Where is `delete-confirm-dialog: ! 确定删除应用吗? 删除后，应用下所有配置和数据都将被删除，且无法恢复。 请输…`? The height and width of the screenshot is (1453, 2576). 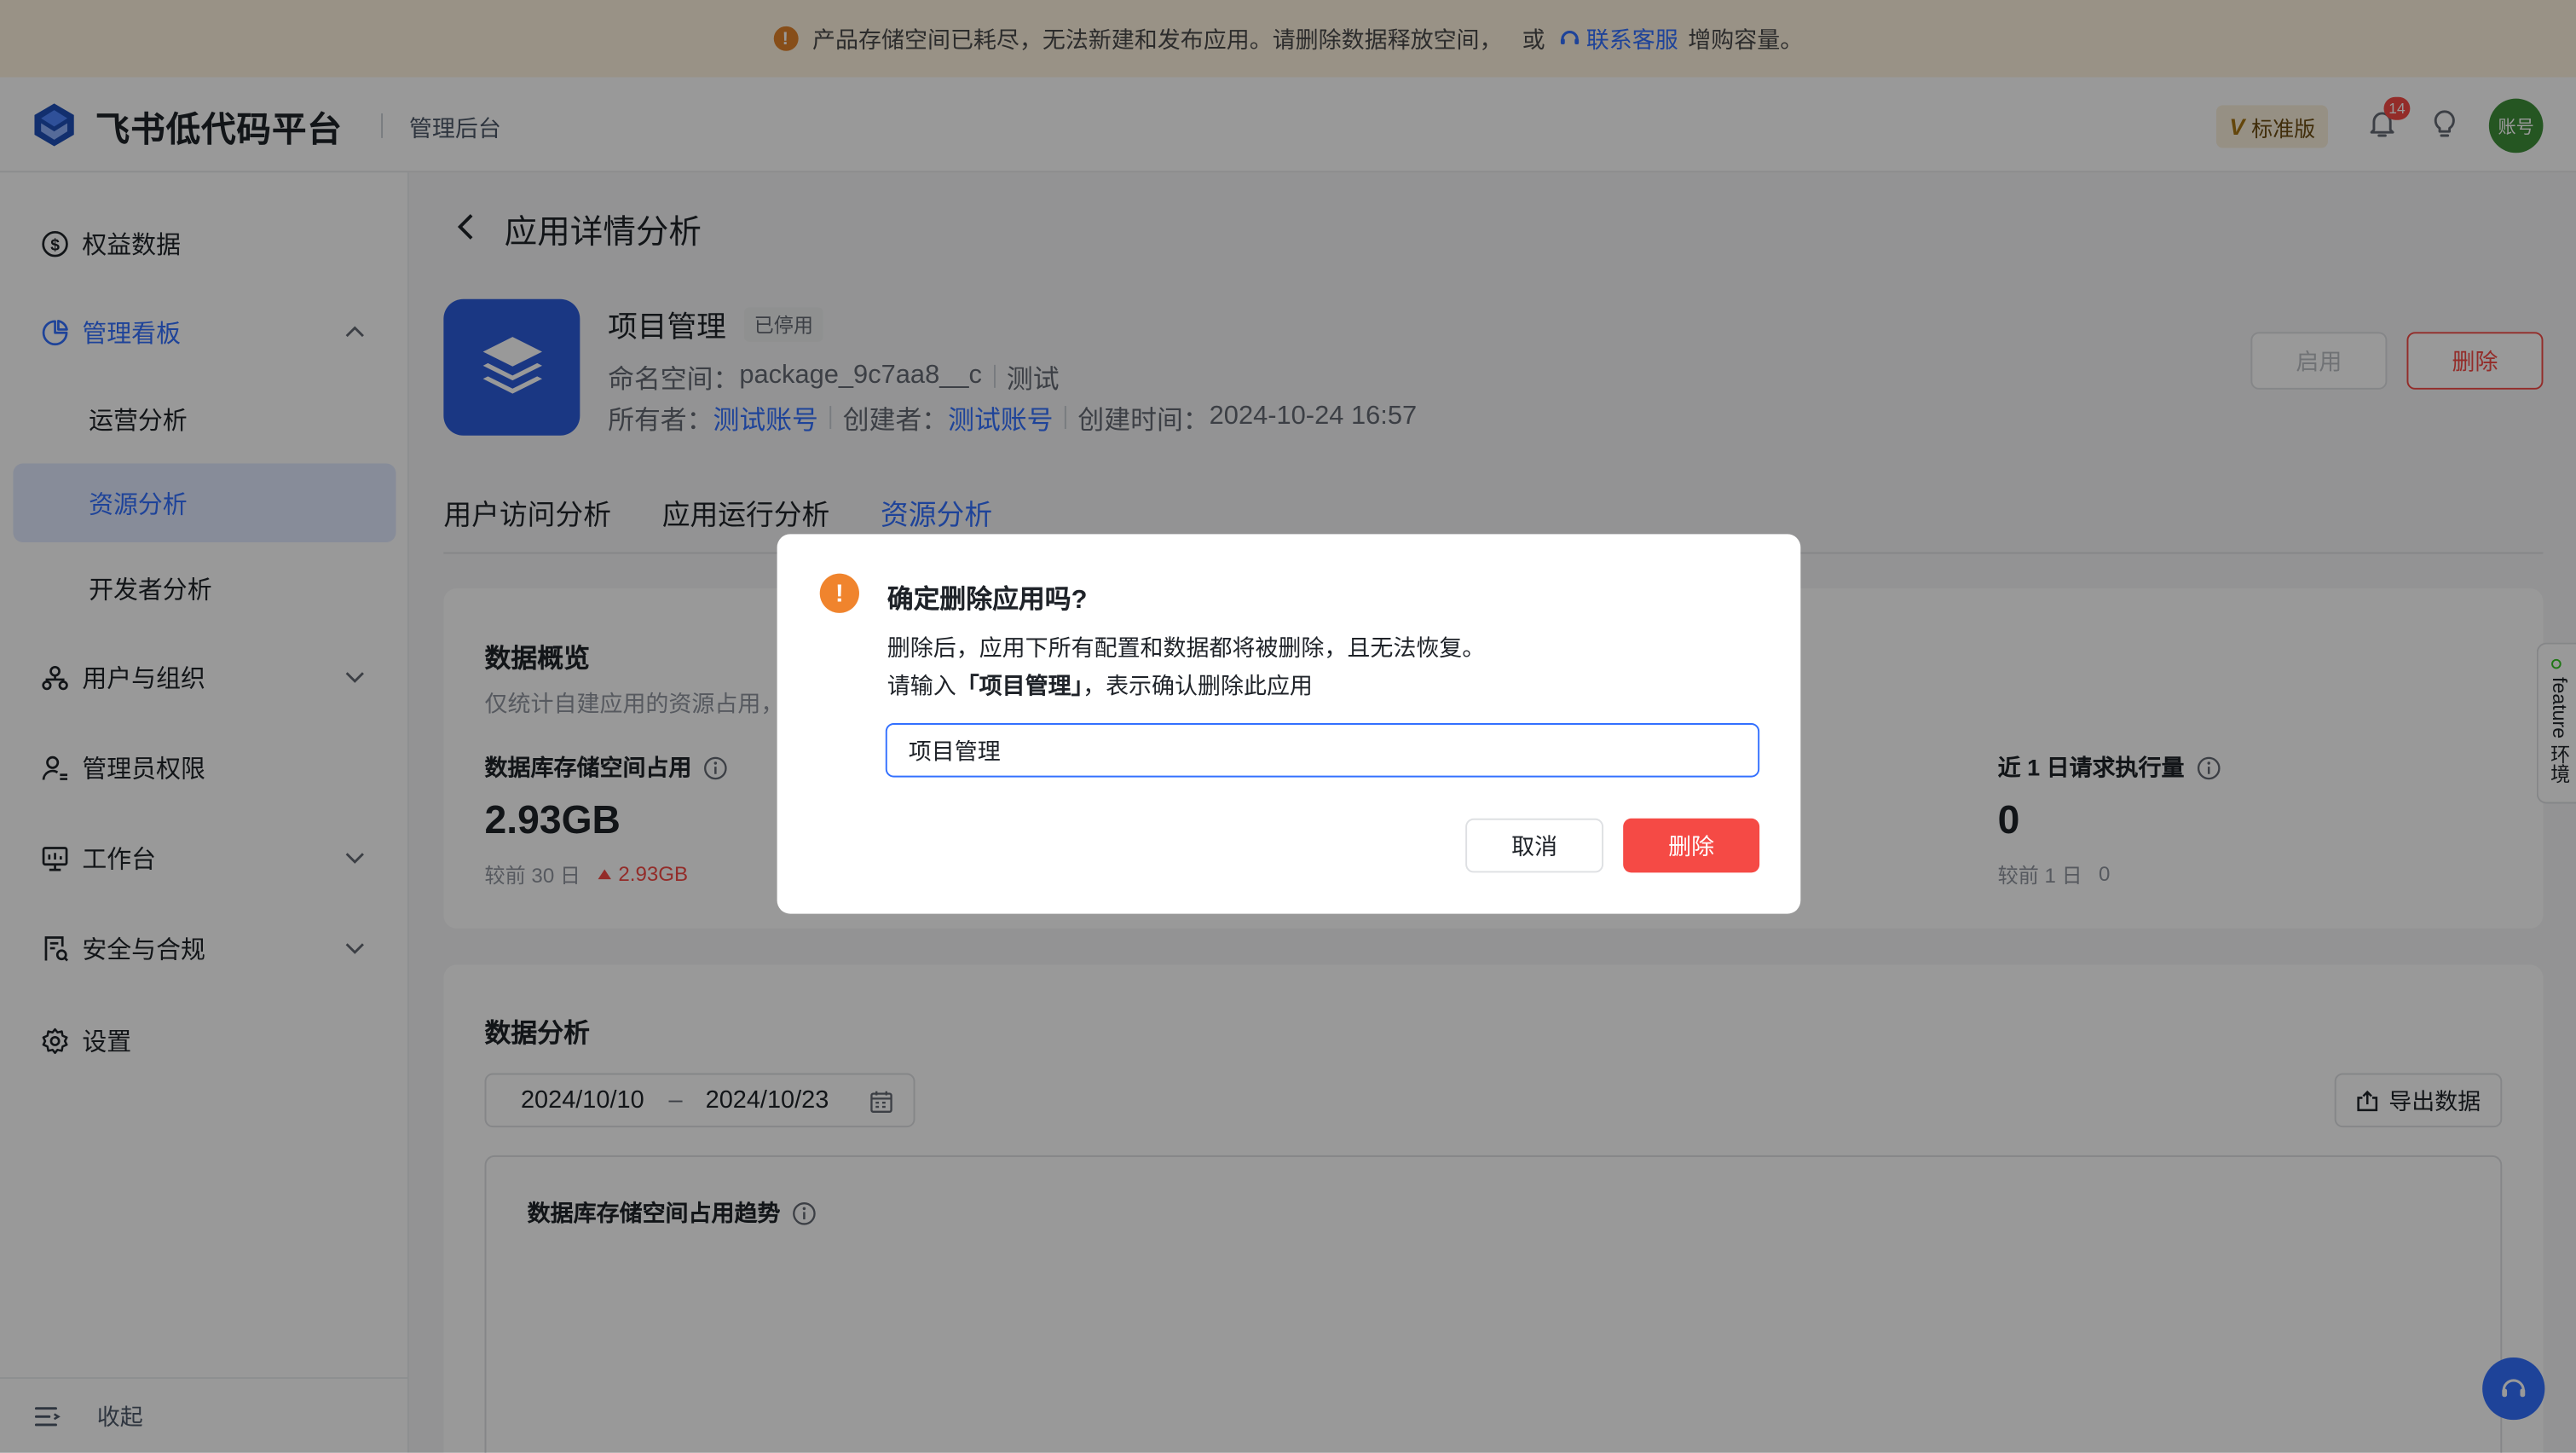
delete-confirm-dialog: ! 确定删除应用吗? 删除后，应用下所有配置和数据都将被删除，且无法恢复。 请输… is located at coordinates (1289, 724).